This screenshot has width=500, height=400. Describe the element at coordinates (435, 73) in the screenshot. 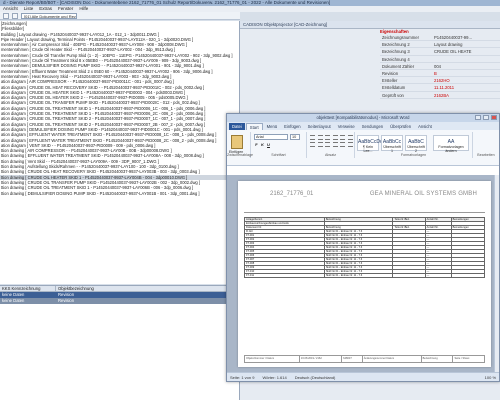

I see `property-value: B` at that location.